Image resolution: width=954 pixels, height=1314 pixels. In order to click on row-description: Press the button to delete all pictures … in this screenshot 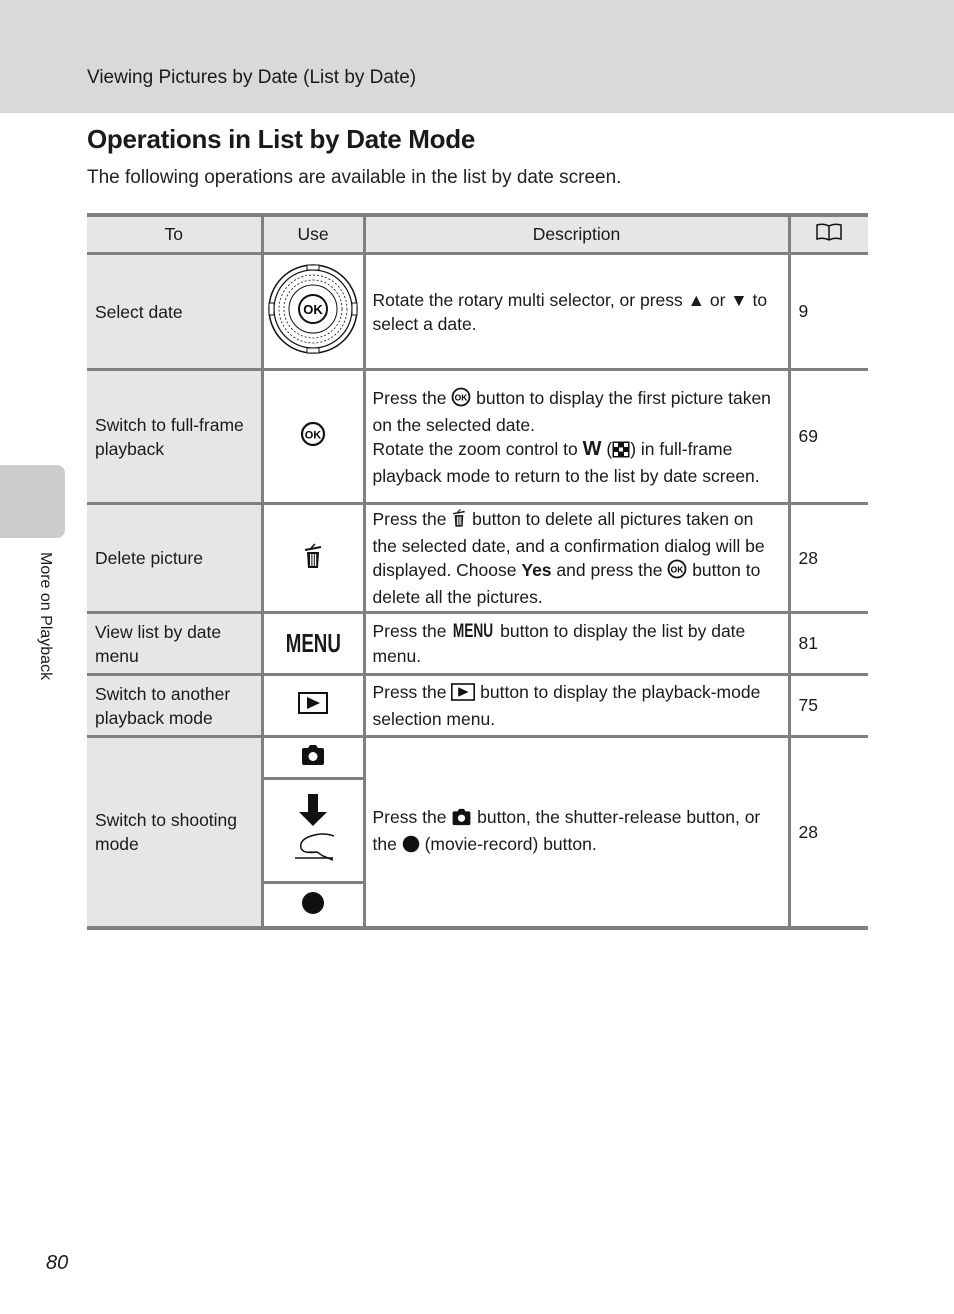, I will do `click(576, 558)`.